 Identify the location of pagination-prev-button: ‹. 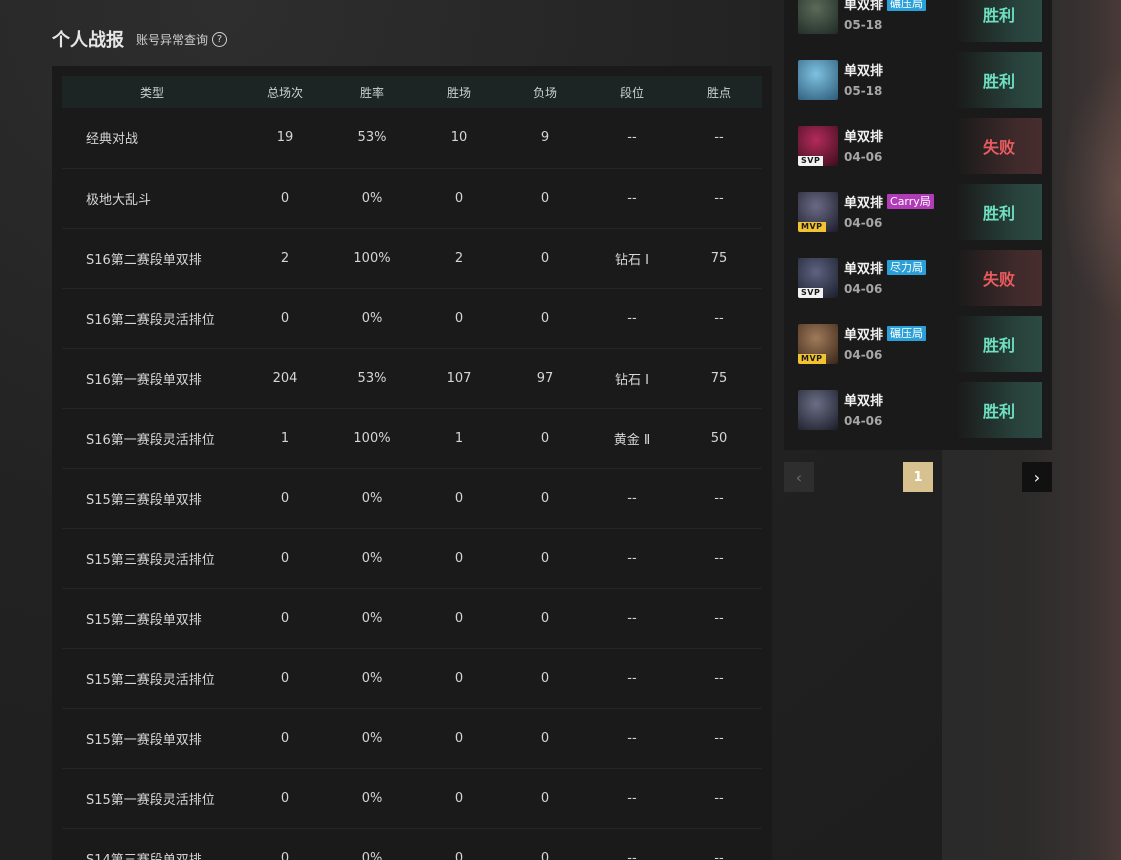
(799, 477).